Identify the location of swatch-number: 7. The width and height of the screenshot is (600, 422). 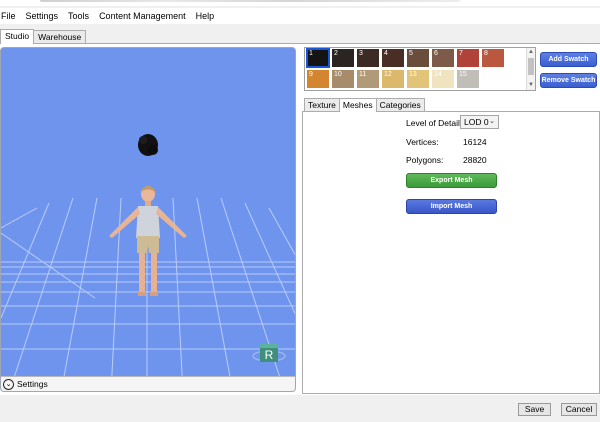
(461, 53).